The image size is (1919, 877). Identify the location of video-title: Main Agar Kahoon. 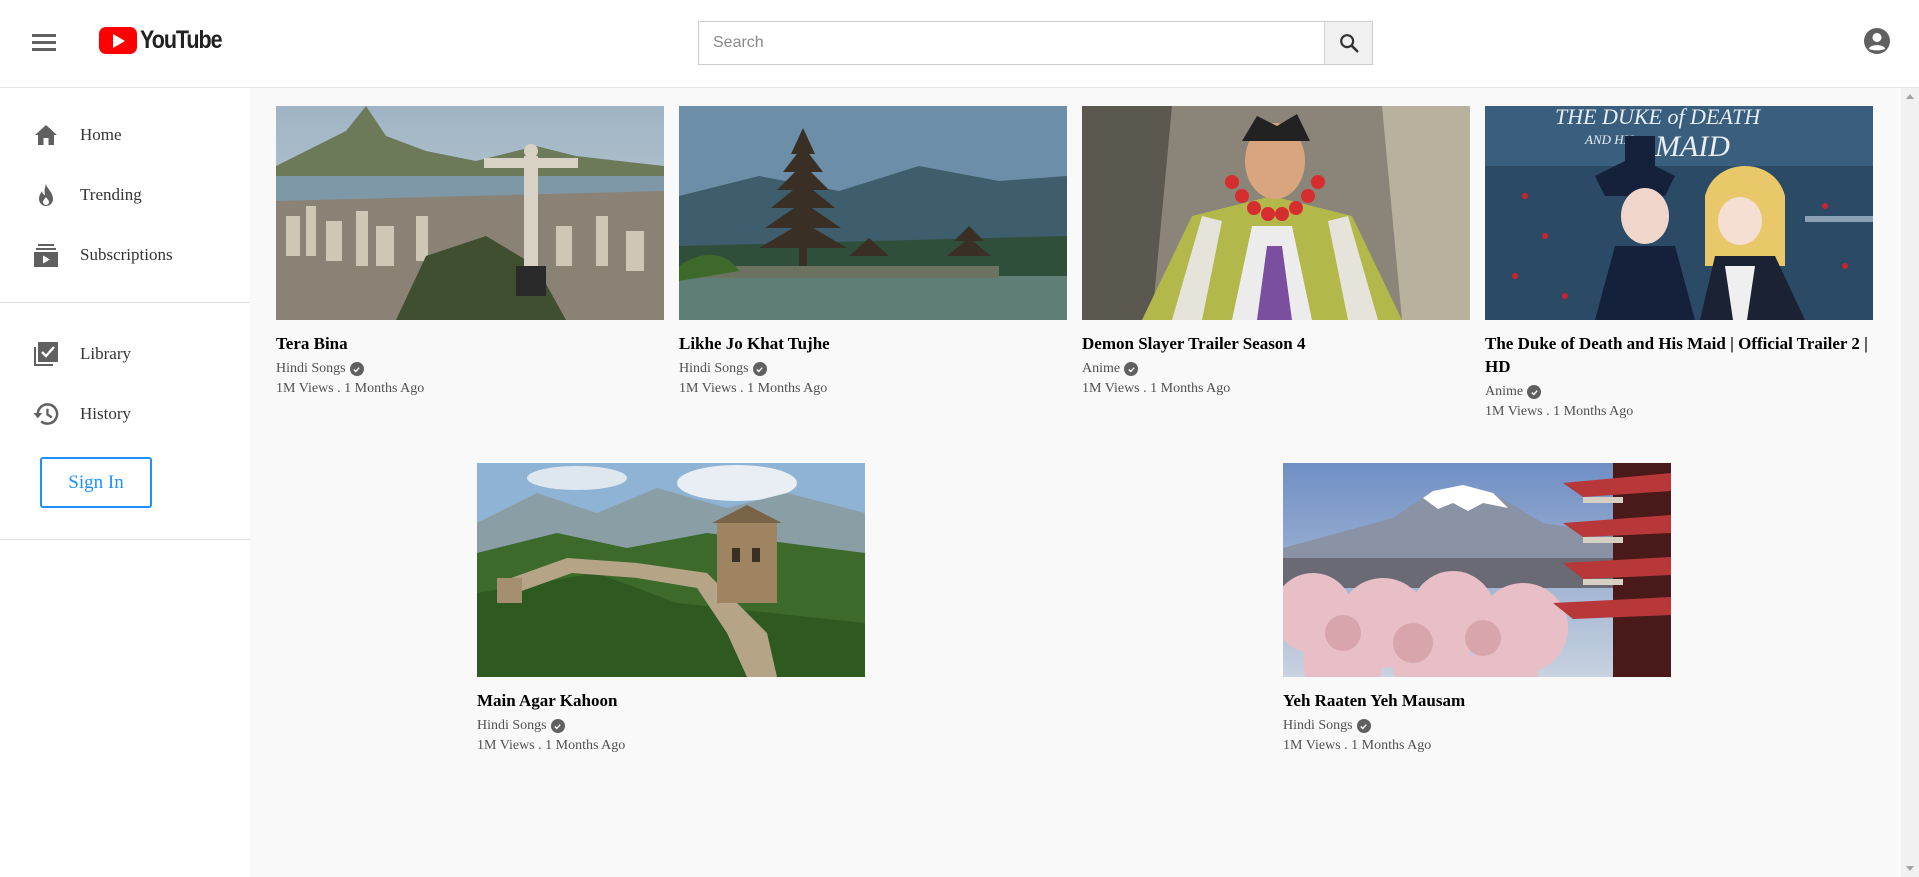
(671, 700).